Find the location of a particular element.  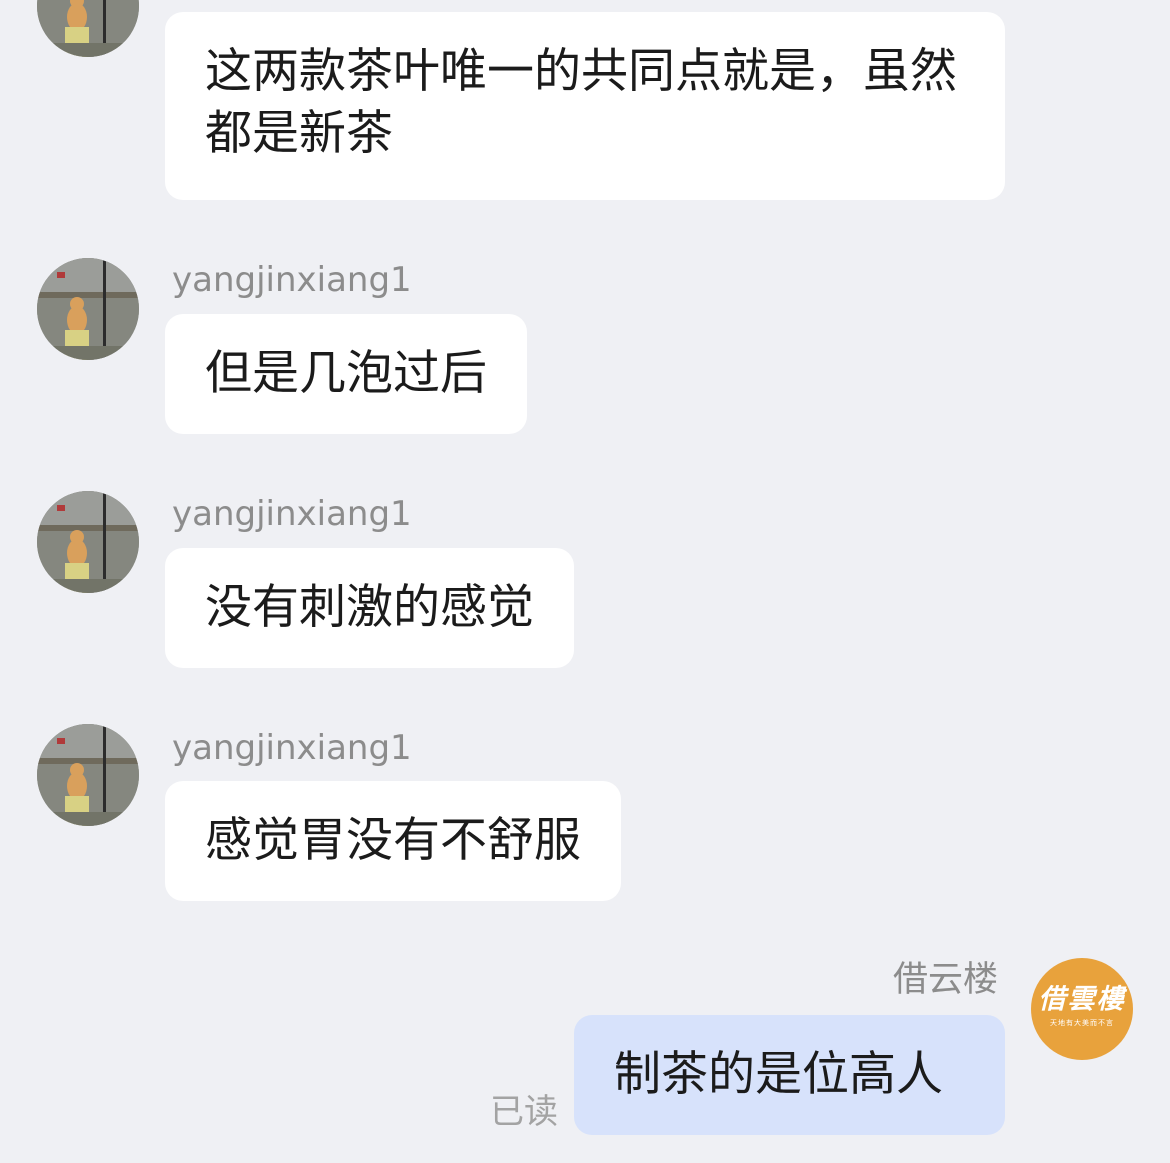

message-text: 没有刺激的感觉 is located at coordinates (369, 607).